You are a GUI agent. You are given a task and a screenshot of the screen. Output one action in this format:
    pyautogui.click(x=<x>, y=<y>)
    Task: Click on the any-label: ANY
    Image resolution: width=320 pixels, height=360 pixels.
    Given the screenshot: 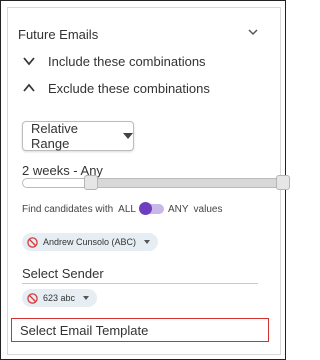 What is the action you would take?
    pyautogui.click(x=178, y=209)
    